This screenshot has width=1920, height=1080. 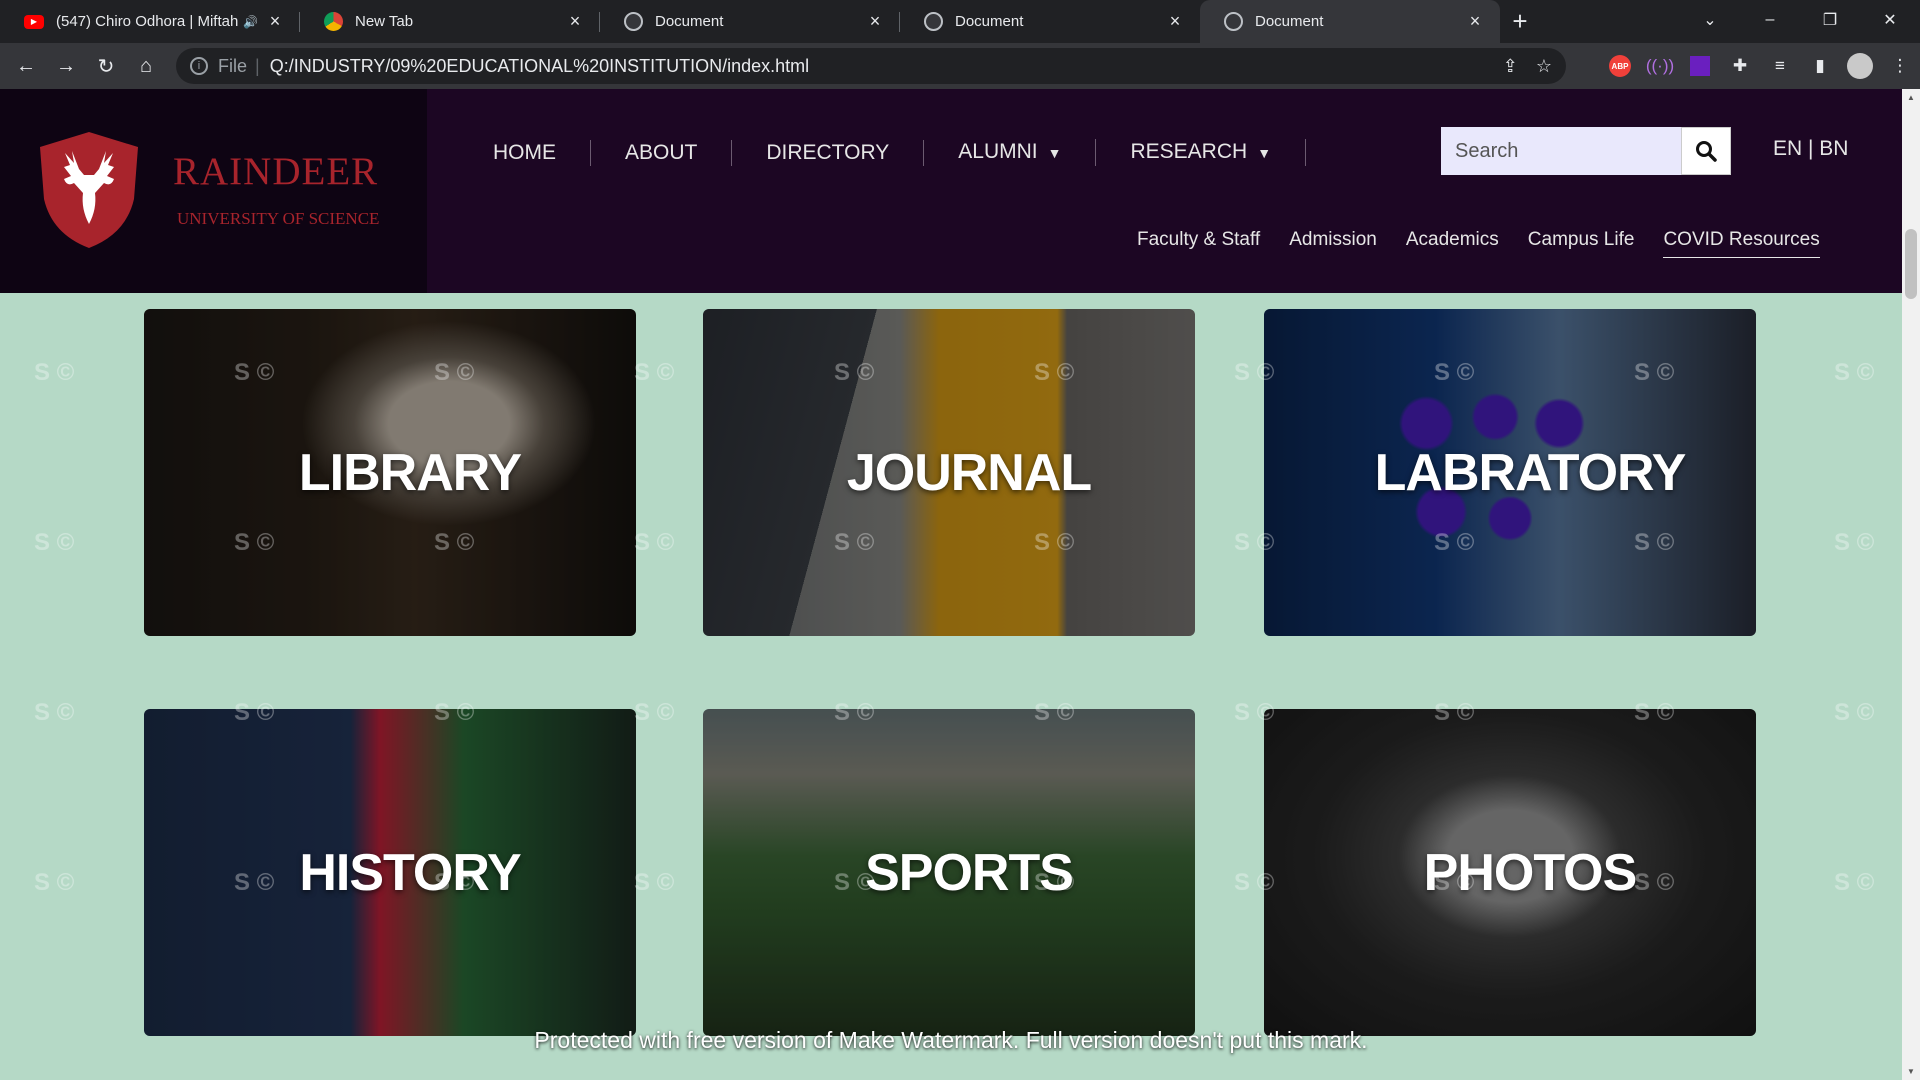 I want to click on restore-icon: ❐, so click(x=1830, y=20).